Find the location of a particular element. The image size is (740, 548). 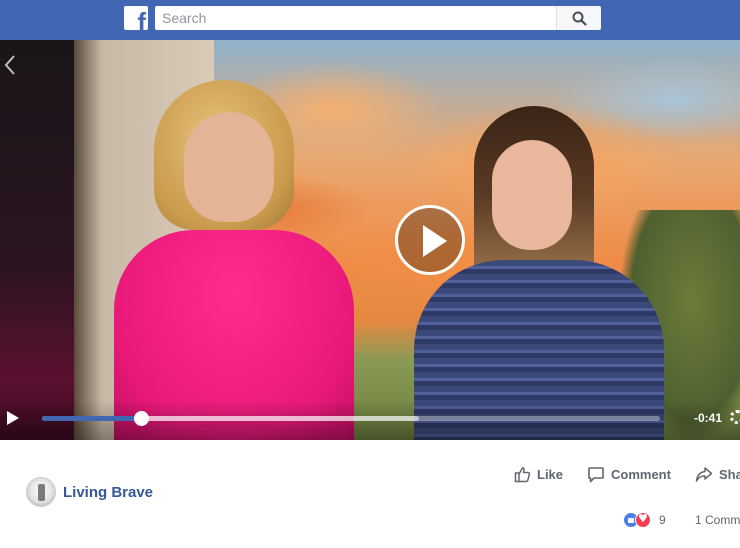

top-navigation-bar: f is located at coordinates (370, 20).